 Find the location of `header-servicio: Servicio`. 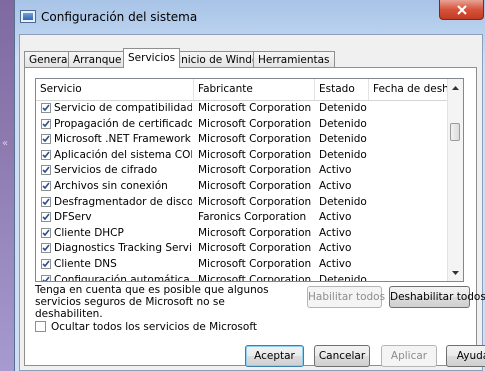

header-servicio: Servicio is located at coordinates (115, 89).